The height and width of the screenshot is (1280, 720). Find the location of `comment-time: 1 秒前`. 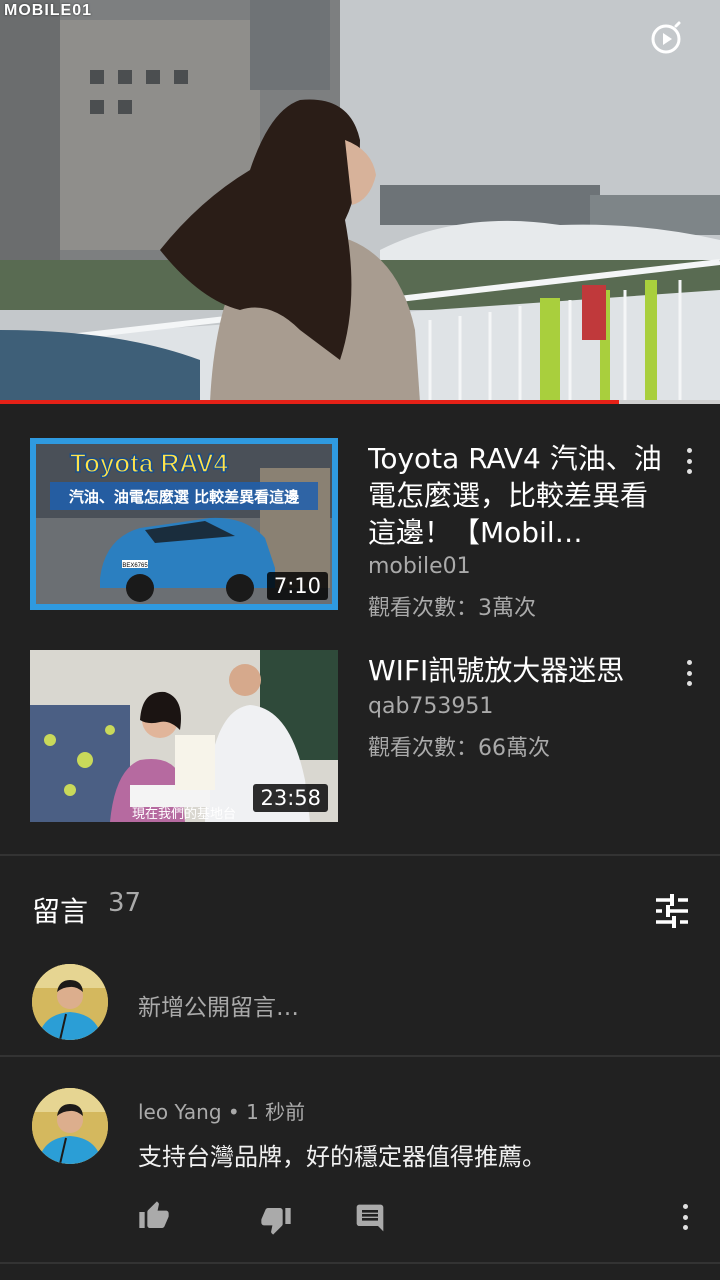

comment-time: 1 秒前 is located at coordinates (276, 1112).